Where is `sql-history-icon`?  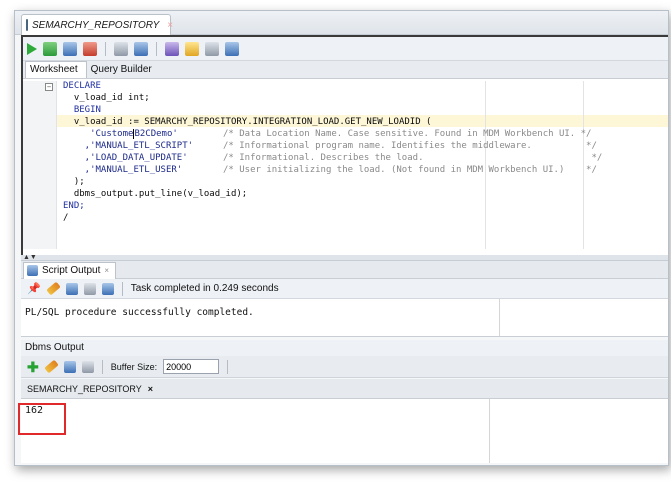 sql-history-icon is located at coordinates (212, 48).